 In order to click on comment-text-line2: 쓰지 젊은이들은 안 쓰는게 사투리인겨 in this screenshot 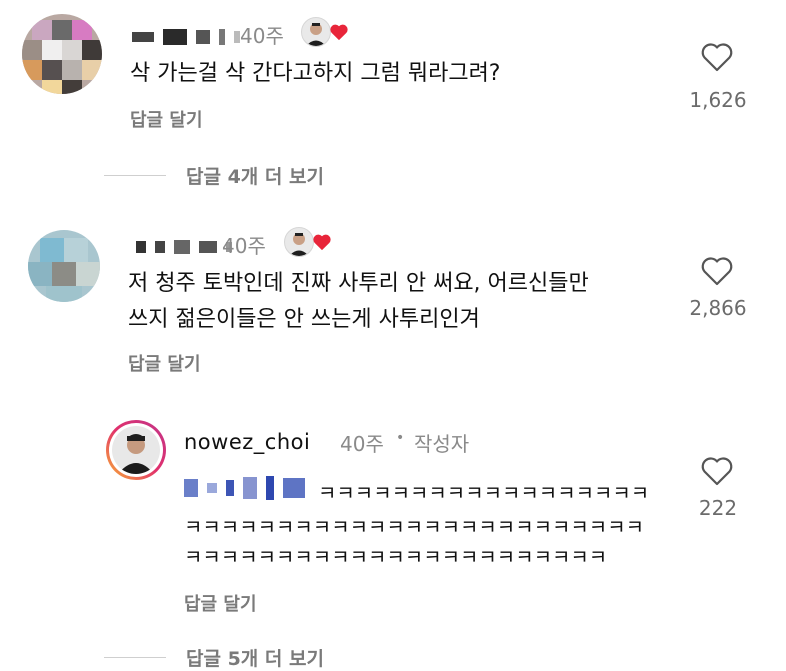, I will do `click(304, 319)`.